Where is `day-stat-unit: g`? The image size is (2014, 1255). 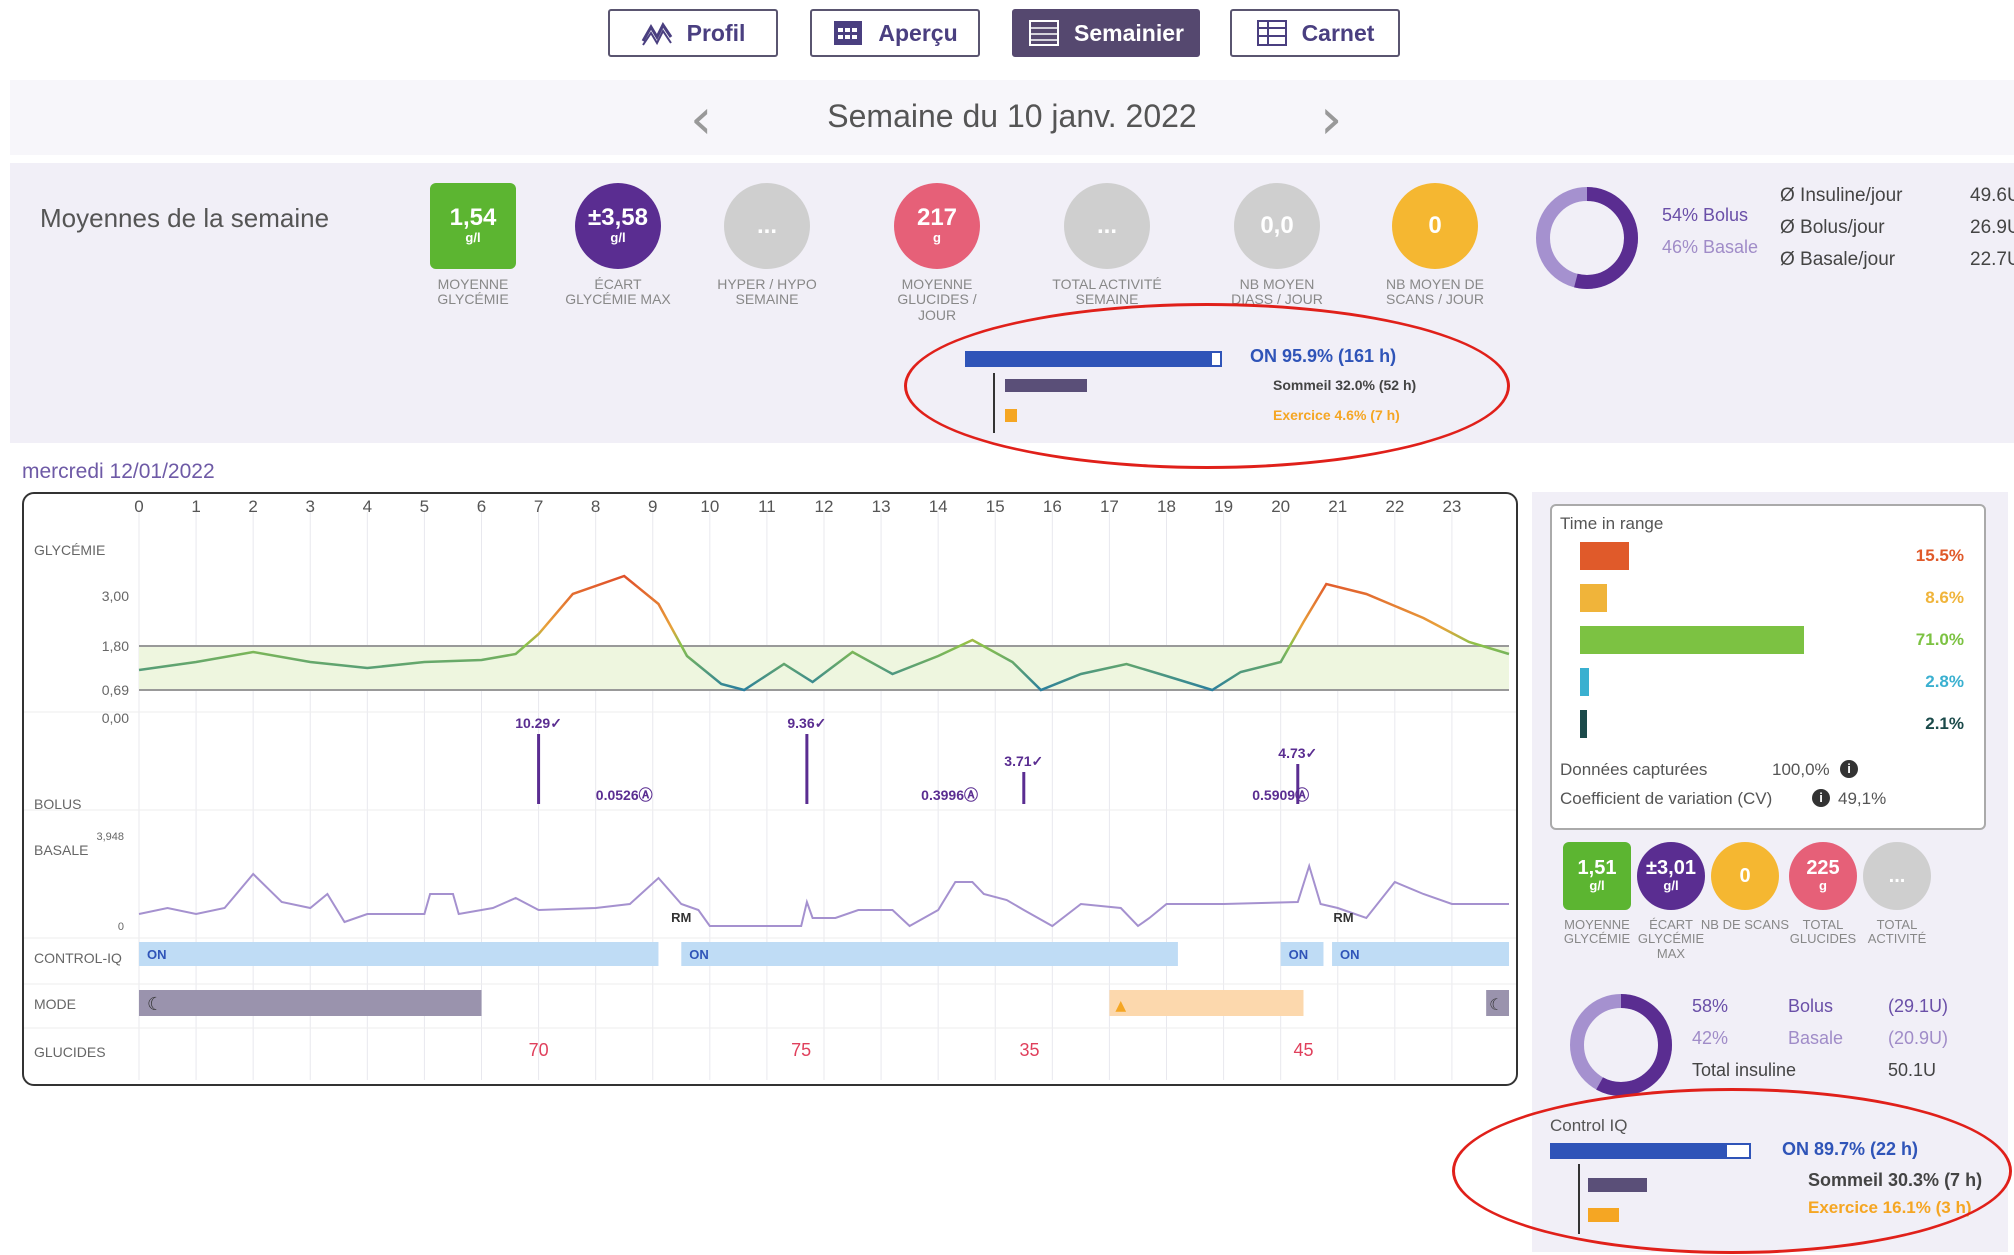 day-stat-unit: g is located at coordinates (1823, 886).